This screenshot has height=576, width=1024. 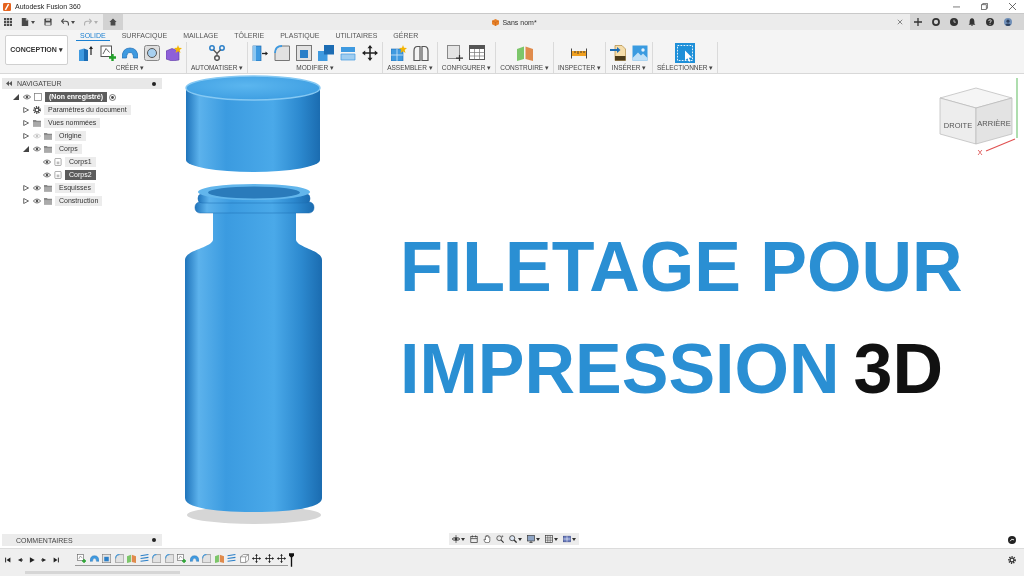 I want to click on home-icon, so click(x=113, y=22).